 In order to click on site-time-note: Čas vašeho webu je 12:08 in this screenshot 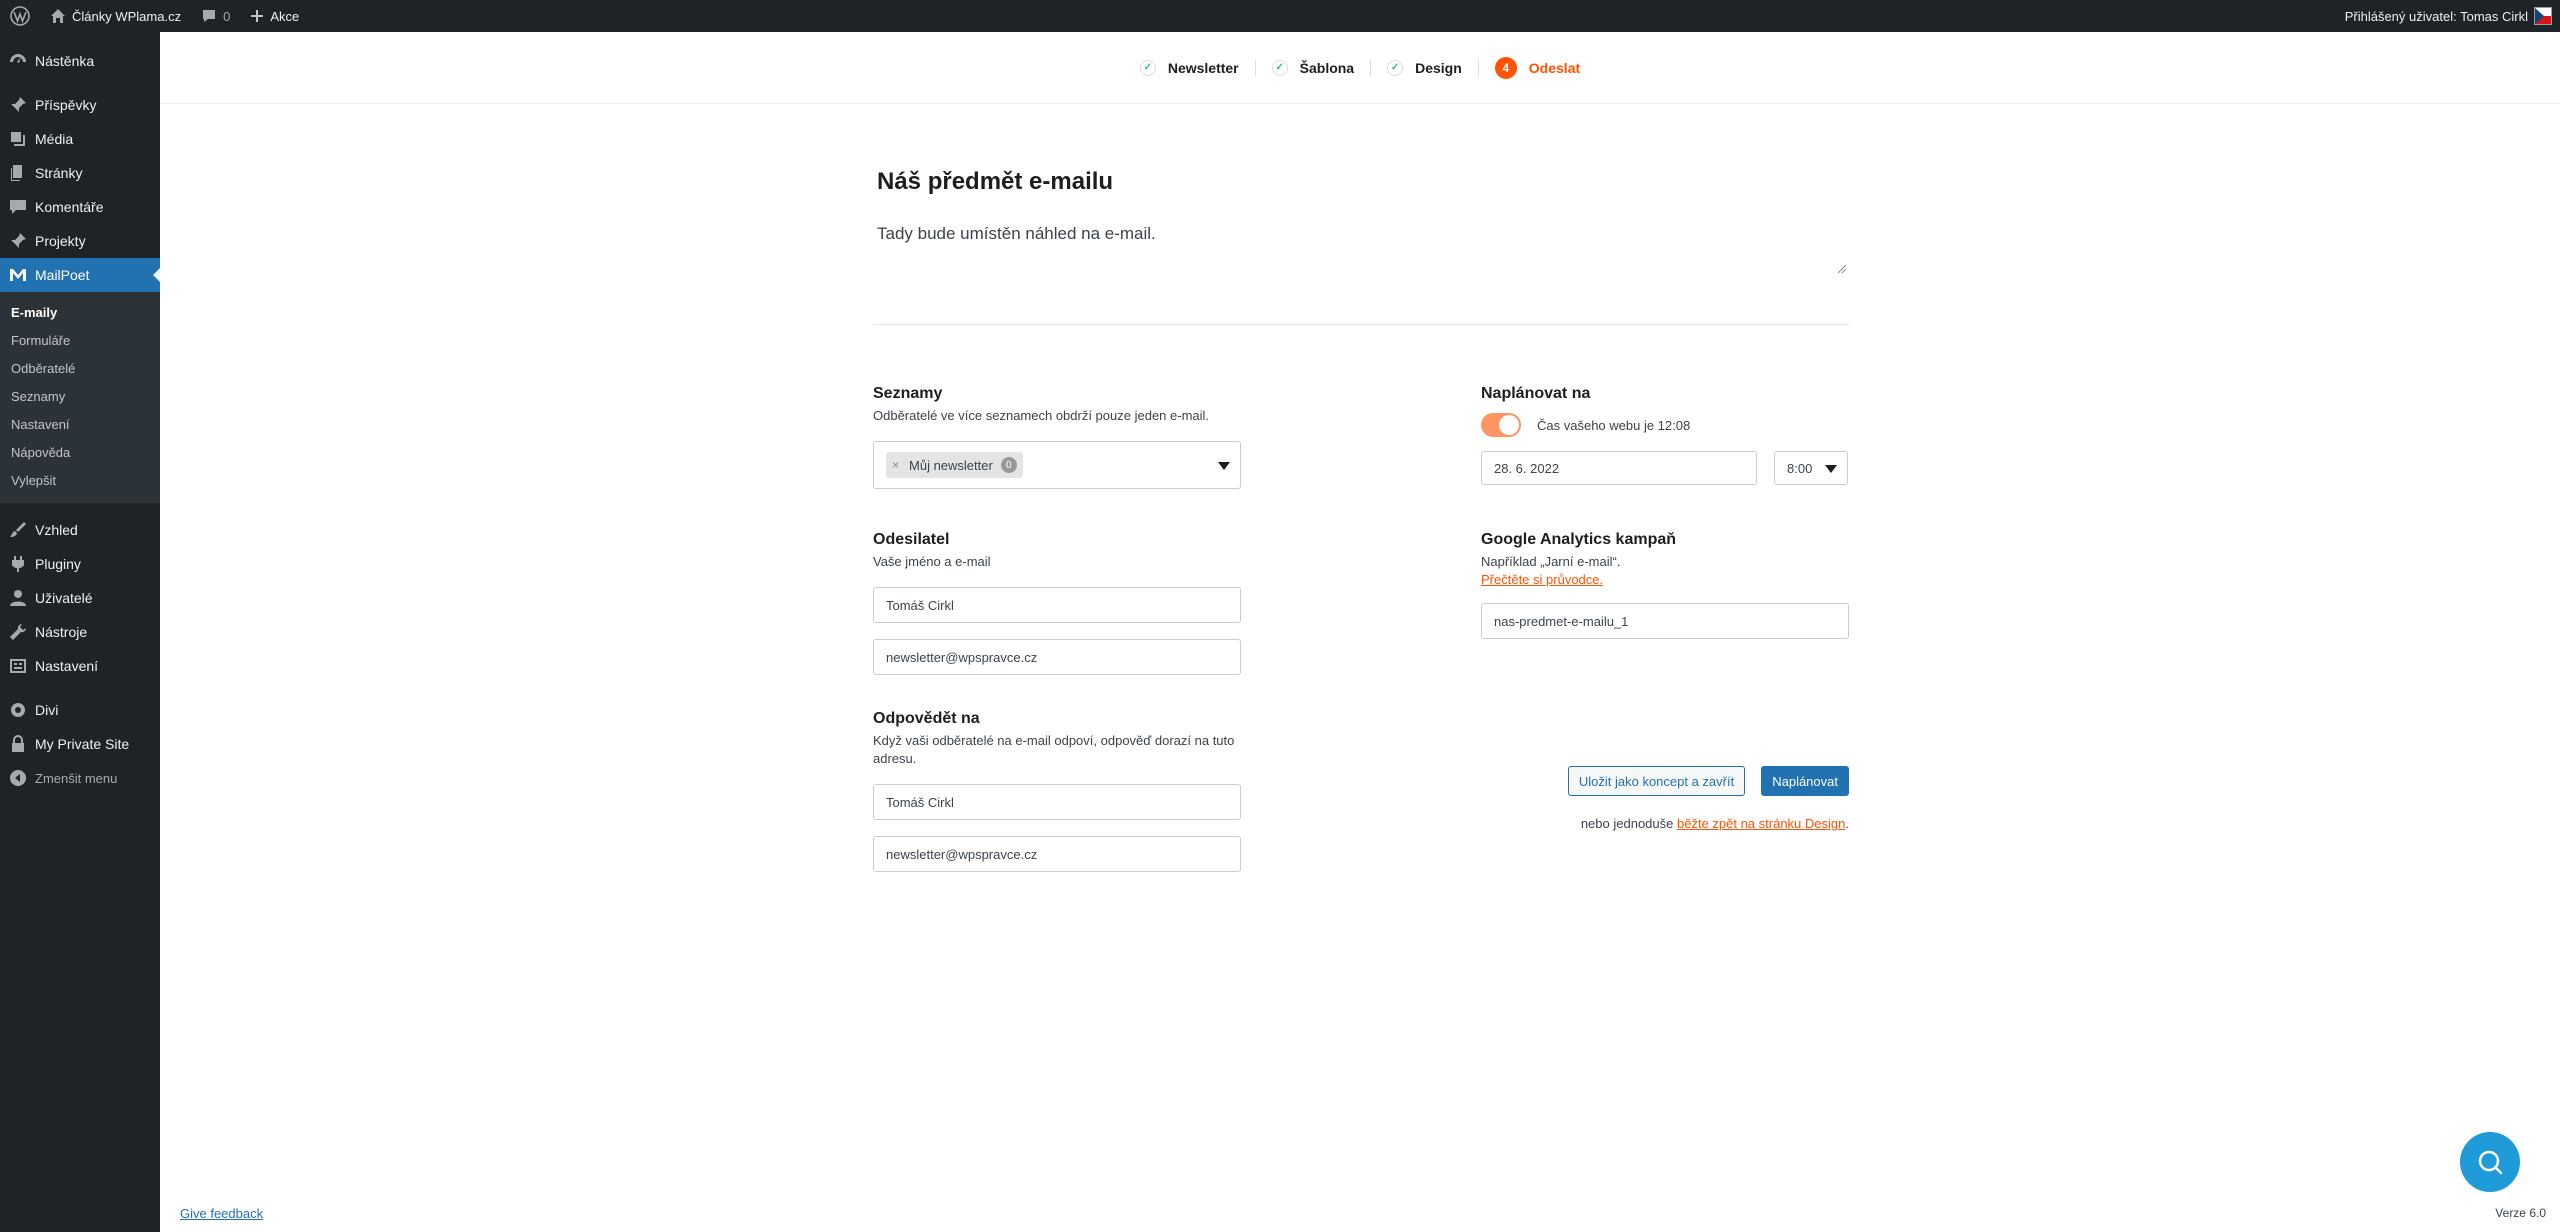, I will do `click(1614, 425)`.